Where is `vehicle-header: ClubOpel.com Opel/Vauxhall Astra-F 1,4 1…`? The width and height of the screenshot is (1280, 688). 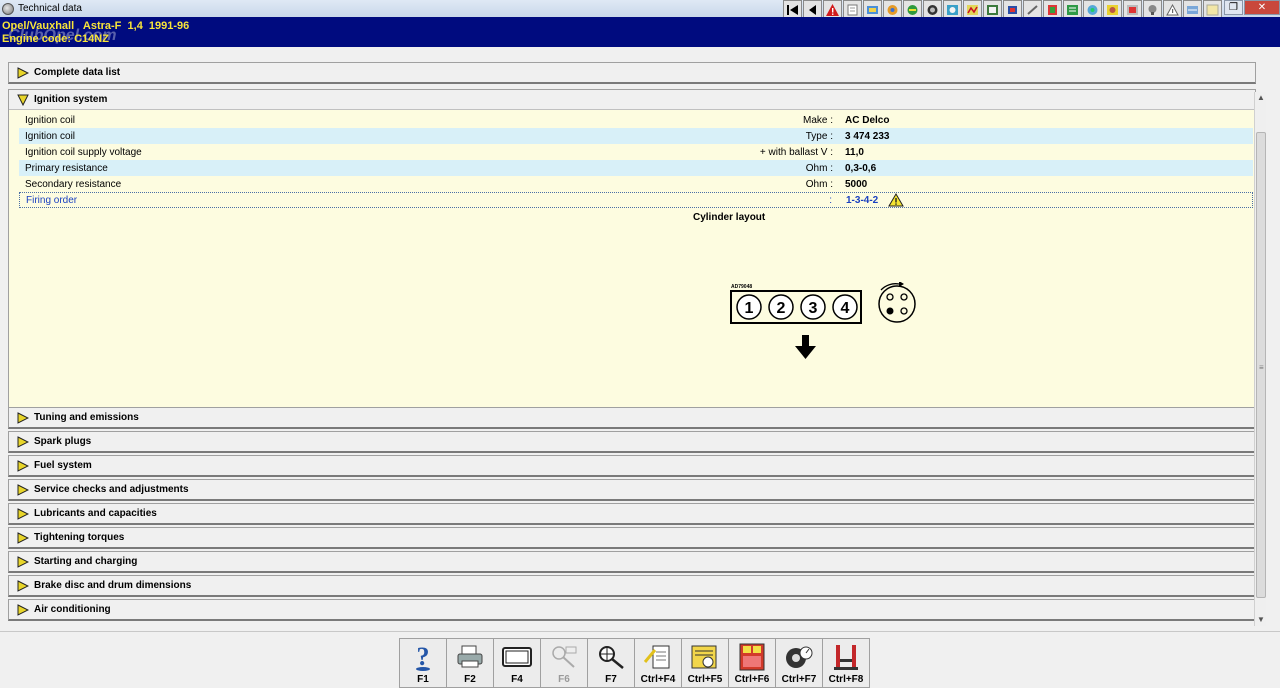 vehicle-header: ClubOpel.com Opel/Vauxhall Astra-F 1,4 1… is located at coordinates (640, 32).